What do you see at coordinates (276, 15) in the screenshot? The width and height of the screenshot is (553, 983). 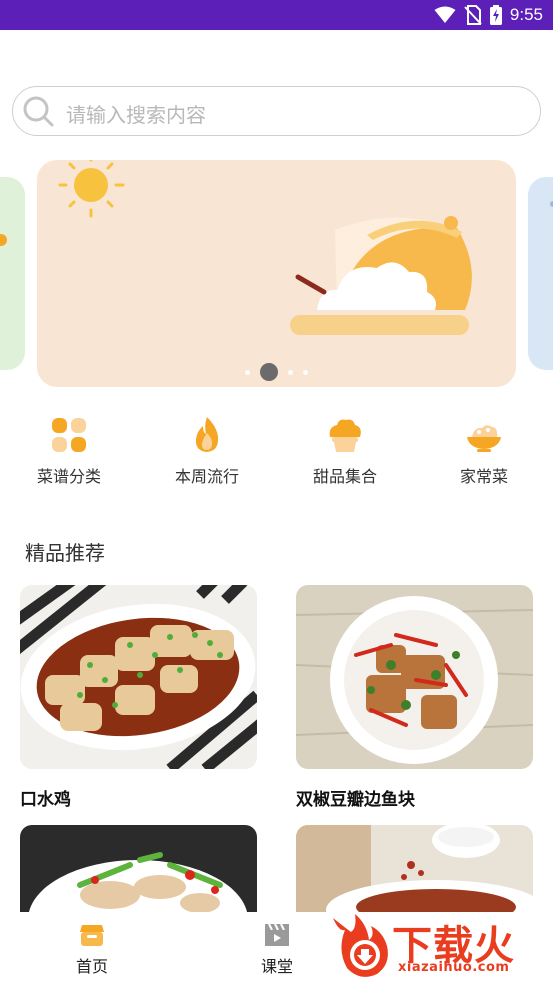 I see `status-bar: 9:55` at bounding box center [276, 15].